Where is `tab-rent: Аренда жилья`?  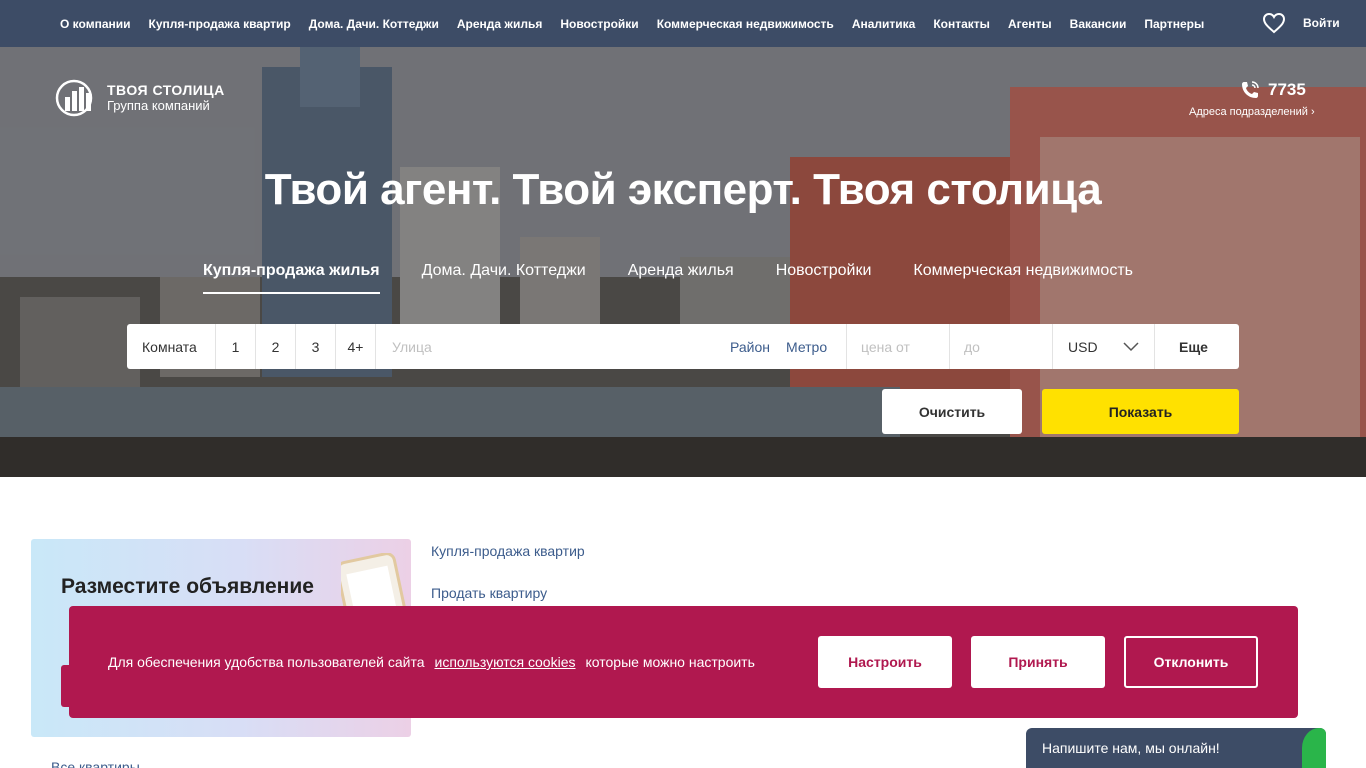
tab-rent: Аренда жилья is located at coordinates (681, 278).